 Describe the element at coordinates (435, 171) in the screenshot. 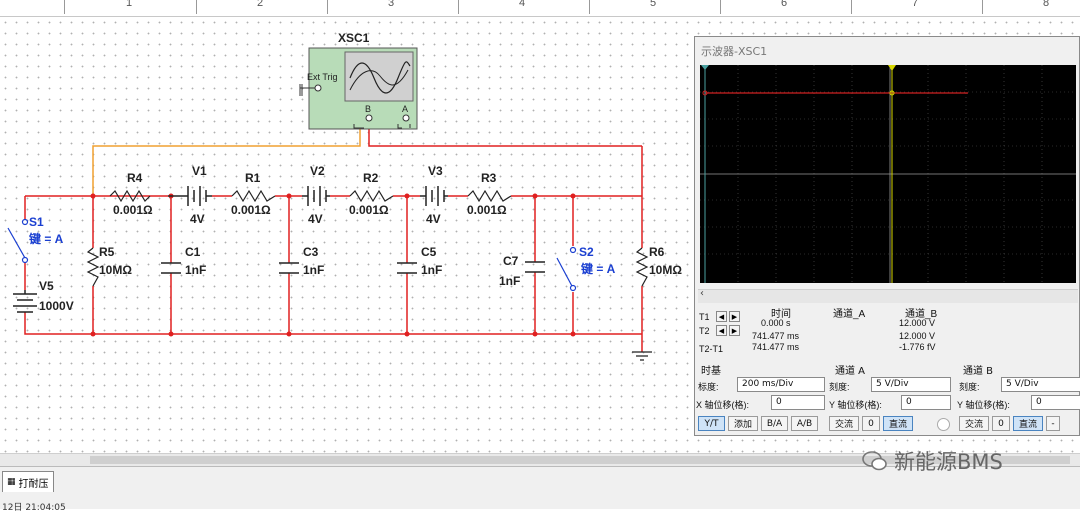

I see `component-label: V3` at that location.